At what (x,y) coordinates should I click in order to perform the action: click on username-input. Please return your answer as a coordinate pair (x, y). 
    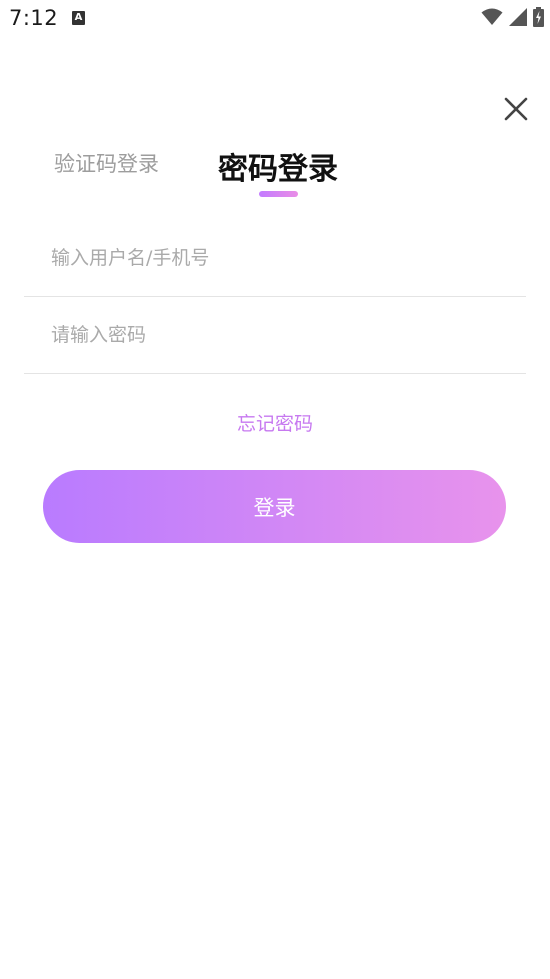
    Looking at the image, I should click on (281, 258).